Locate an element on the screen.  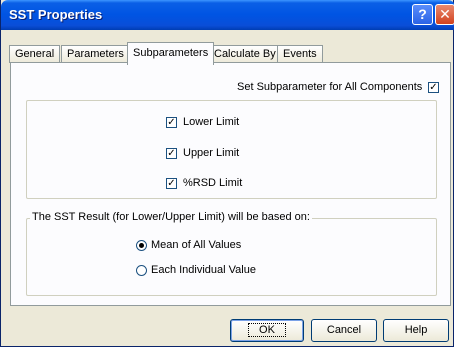
ok-button: OK is located at coordinates (267, 330).